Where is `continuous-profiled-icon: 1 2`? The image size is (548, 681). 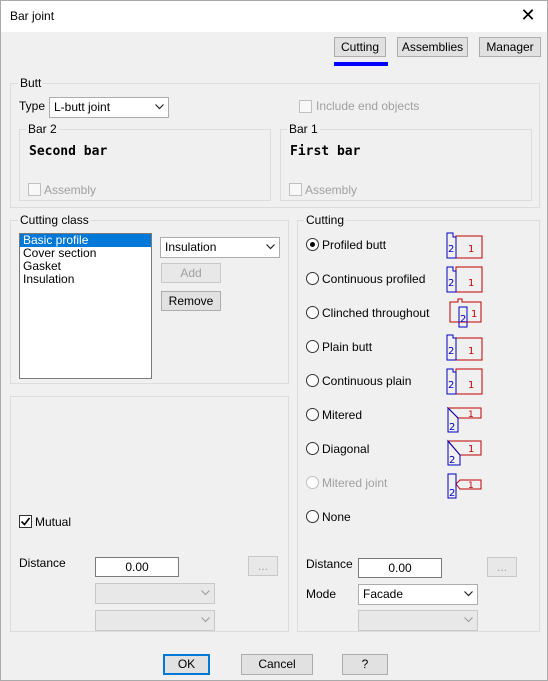 continuous-profiled-icon: 1 2 is located at coordinates (464, 279).